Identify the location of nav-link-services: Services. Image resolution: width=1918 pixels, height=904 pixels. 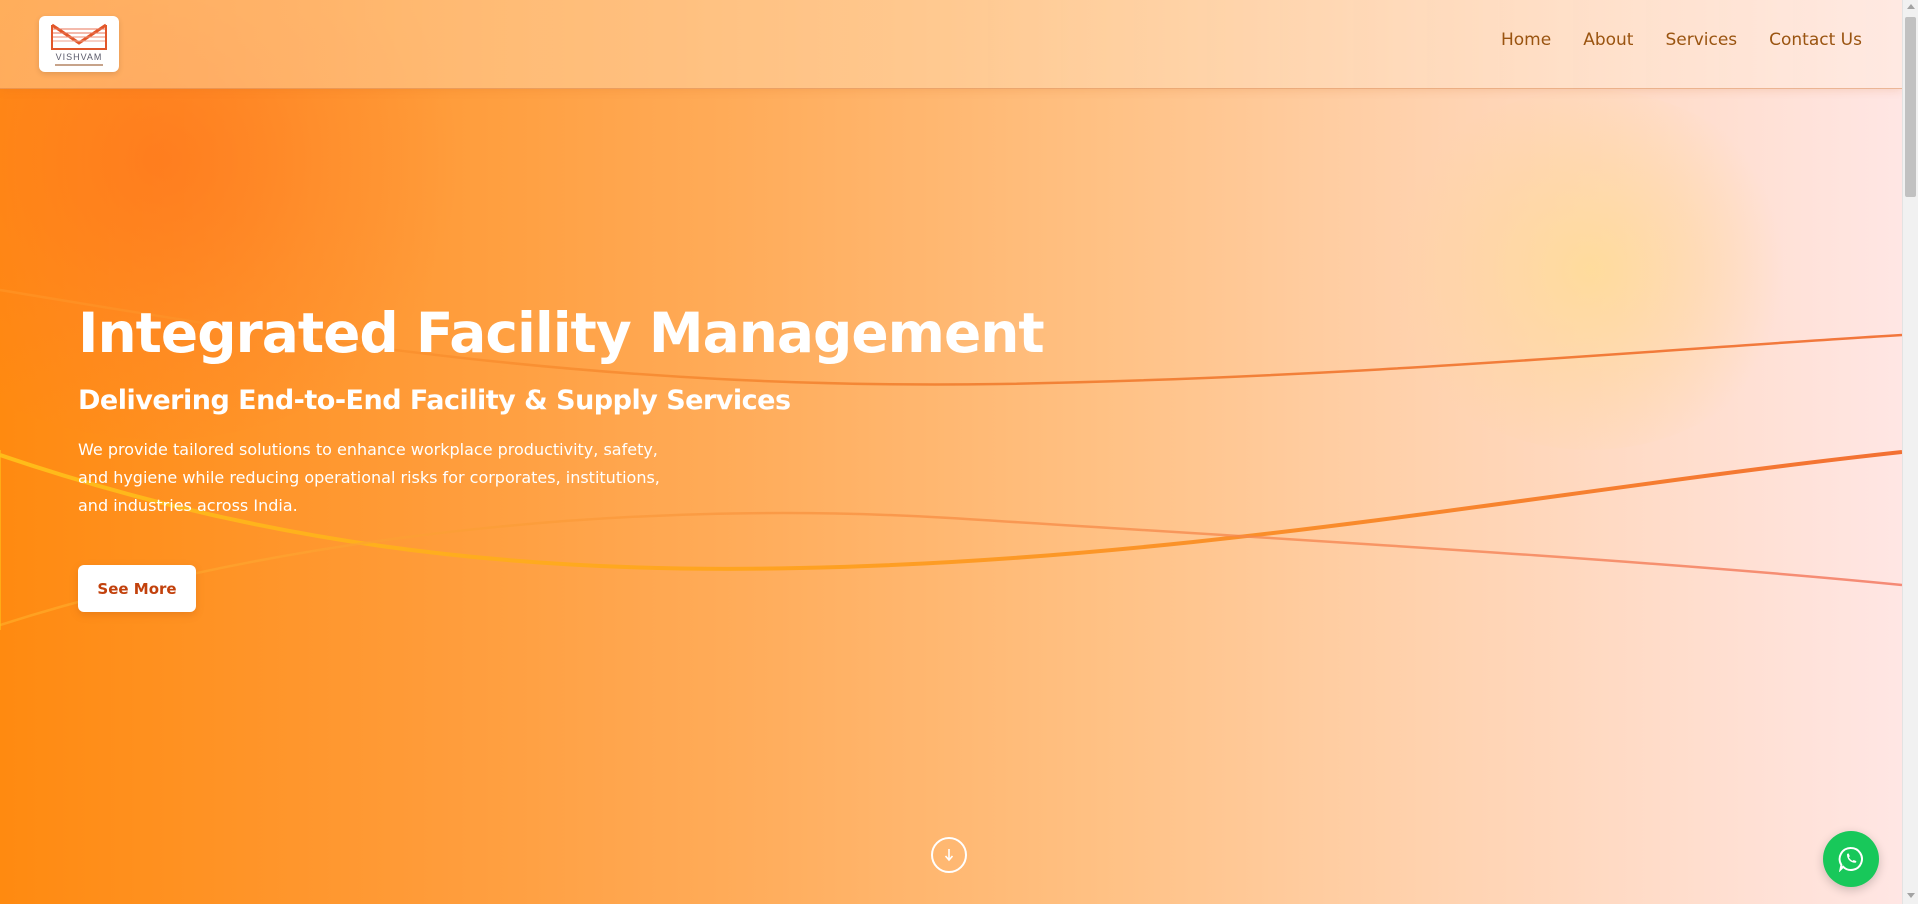
(1701, 40).